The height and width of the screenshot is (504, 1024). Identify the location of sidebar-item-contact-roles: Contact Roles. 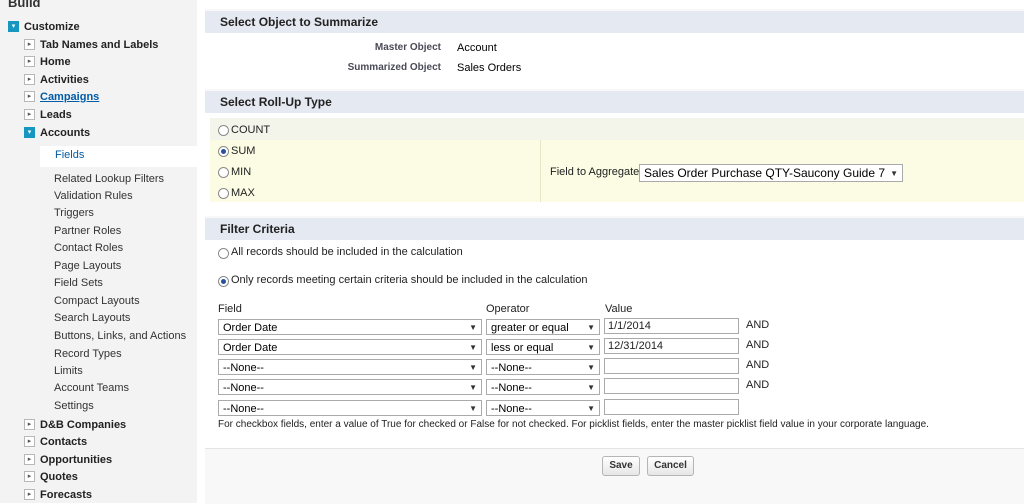
(88, 248).